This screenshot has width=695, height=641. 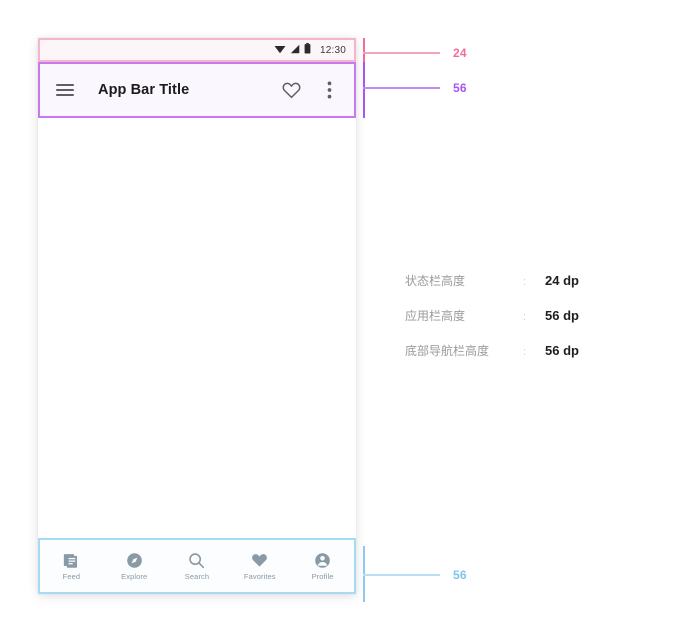 What do you see at coordinates (460, 575) in the screenshot?
I see `annotation-label-bottom-nav: 56` at bounding box center [460, 575].